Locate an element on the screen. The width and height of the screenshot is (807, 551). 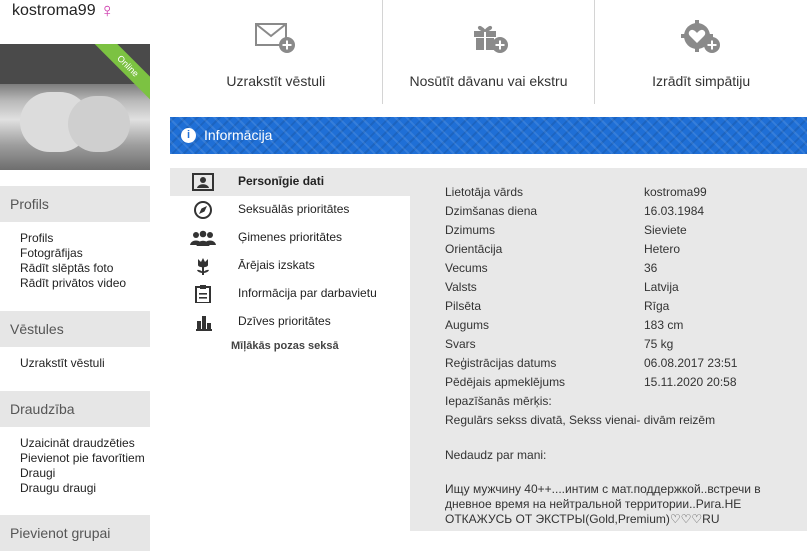
info-icon: i is located at coordinates (188, 135).